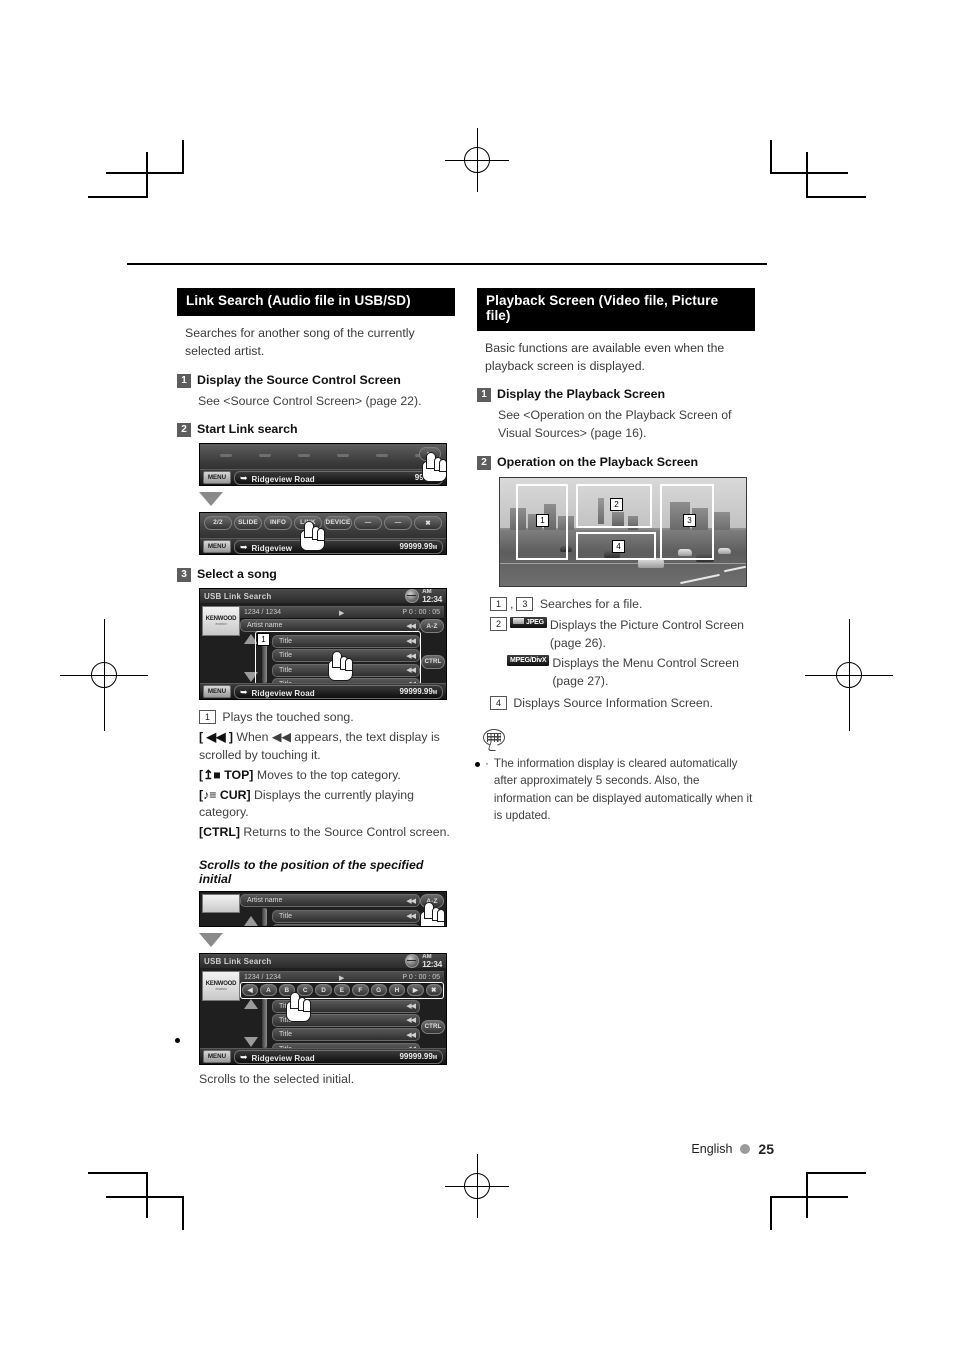 This screenshot has width=954, height=1350. I want to click on explanation-text: Displays Source Information Screen., so click(613, 703).